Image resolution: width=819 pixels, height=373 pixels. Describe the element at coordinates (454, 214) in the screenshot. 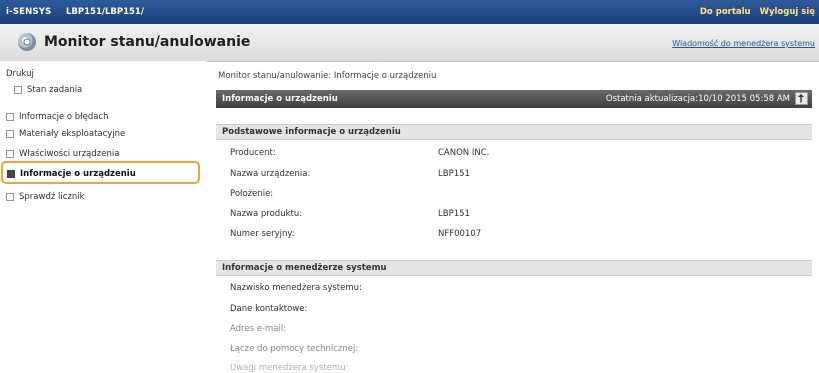

I see `product-name-value: LBP151` at that location.